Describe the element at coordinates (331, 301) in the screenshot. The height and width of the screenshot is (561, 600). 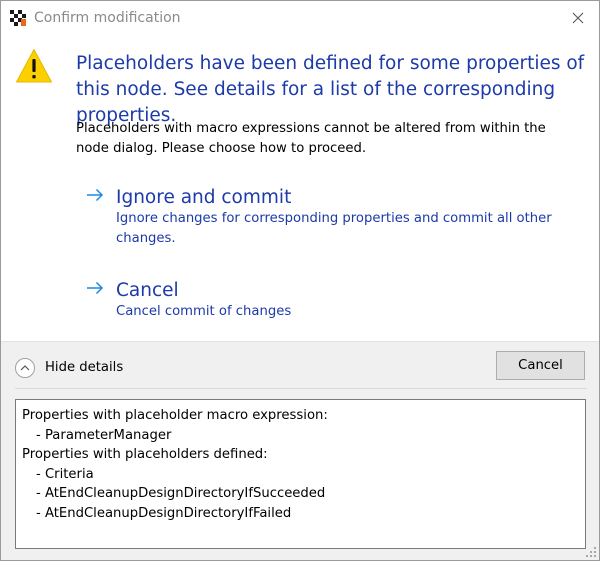
I see `cancel-command-link: Cancel Cancel commit of changes` at that location.